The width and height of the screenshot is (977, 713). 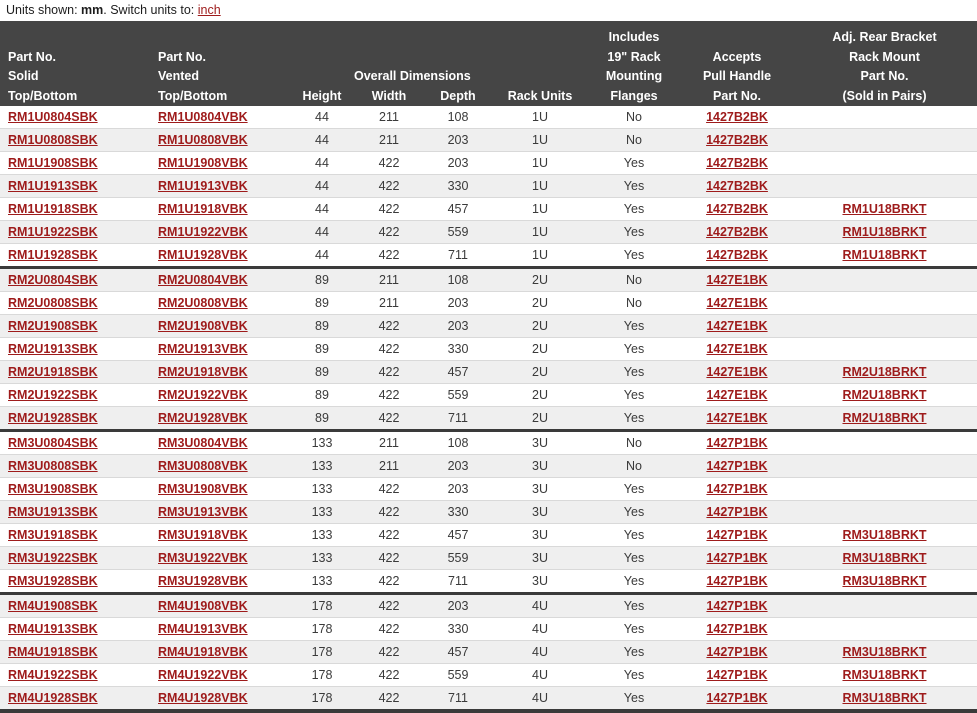 I want to click on part-link-vented: RM1U1908VBK, so click(x=203, y=163).